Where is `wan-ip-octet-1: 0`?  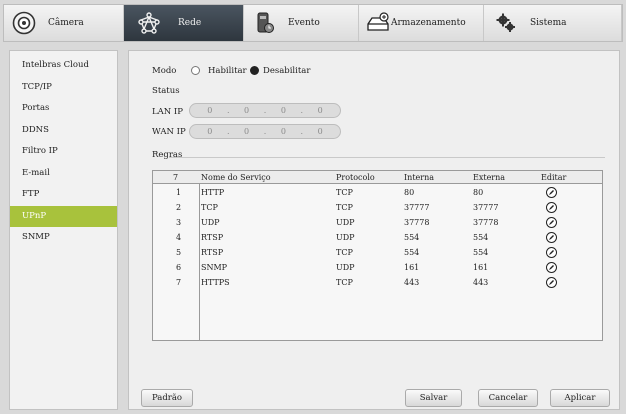
wan-ip-octet-1: 0 is located at coordinates (210, 131).